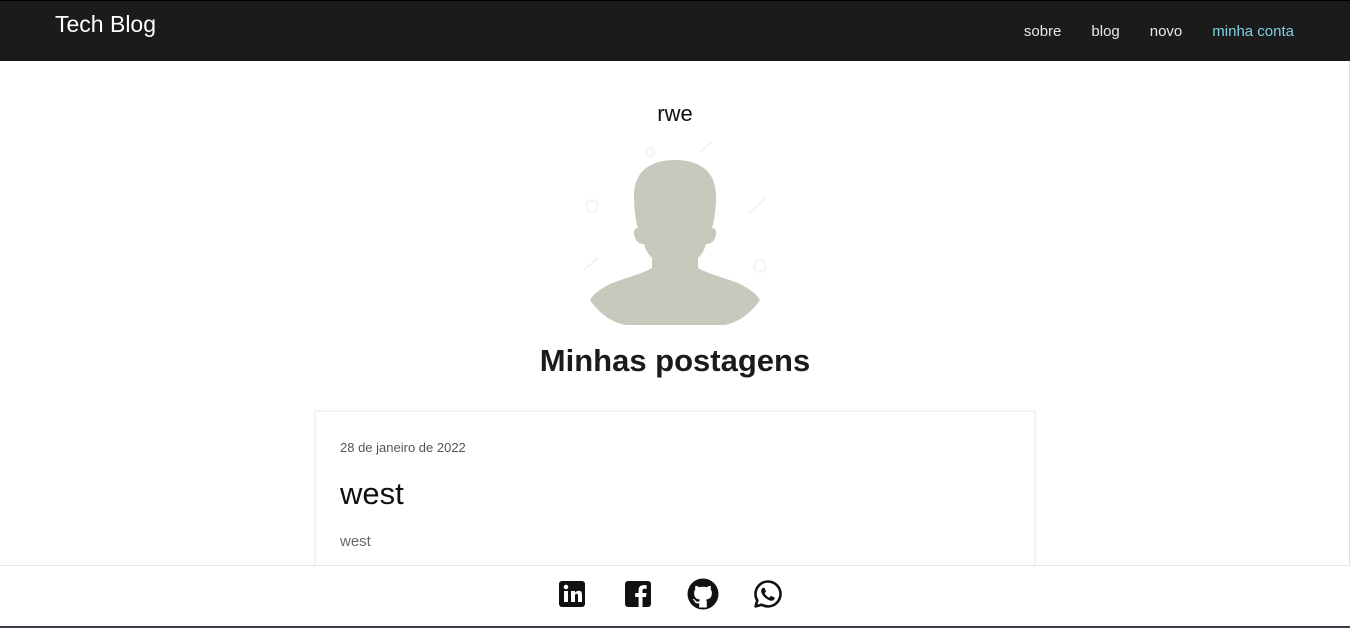 This screenshot has height=628, width=1350. Describe the element at coordinates (675, 30) in the screenshot. I see `top-navbar: Tech Blog sobre blog novo minha conta` at that location.